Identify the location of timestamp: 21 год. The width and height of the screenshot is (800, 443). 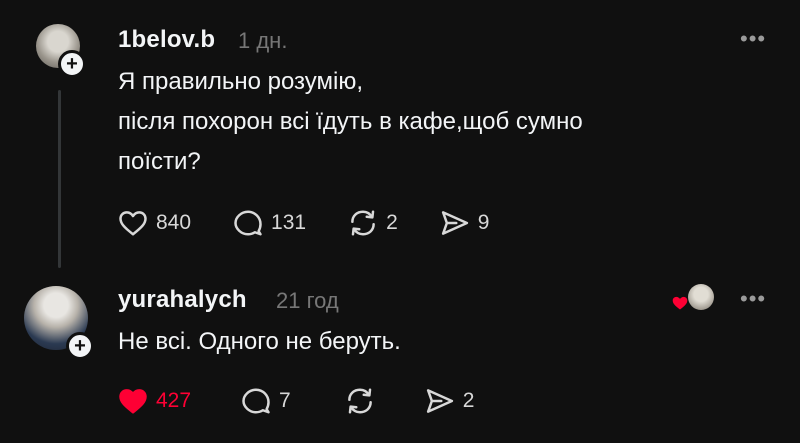
(307, 300).